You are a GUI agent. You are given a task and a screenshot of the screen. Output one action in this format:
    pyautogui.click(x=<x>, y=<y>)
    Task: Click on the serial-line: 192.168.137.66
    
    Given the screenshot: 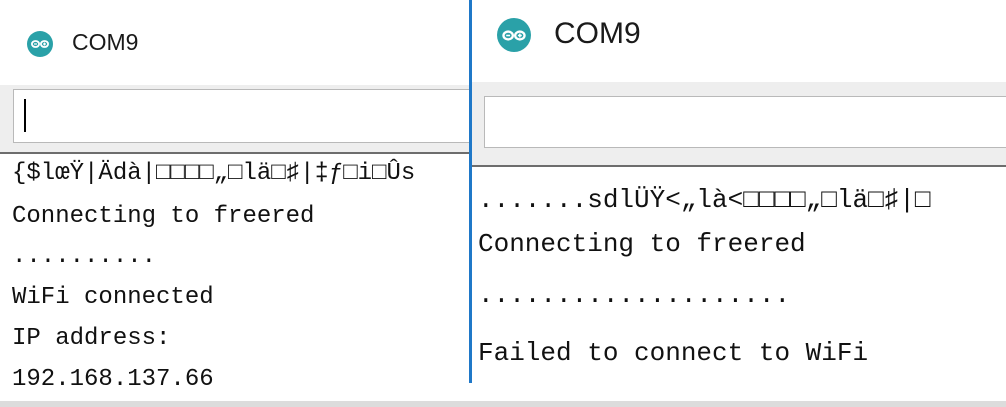 What is the action you would take?
    pyautogui.click(x=113, y=379)
    